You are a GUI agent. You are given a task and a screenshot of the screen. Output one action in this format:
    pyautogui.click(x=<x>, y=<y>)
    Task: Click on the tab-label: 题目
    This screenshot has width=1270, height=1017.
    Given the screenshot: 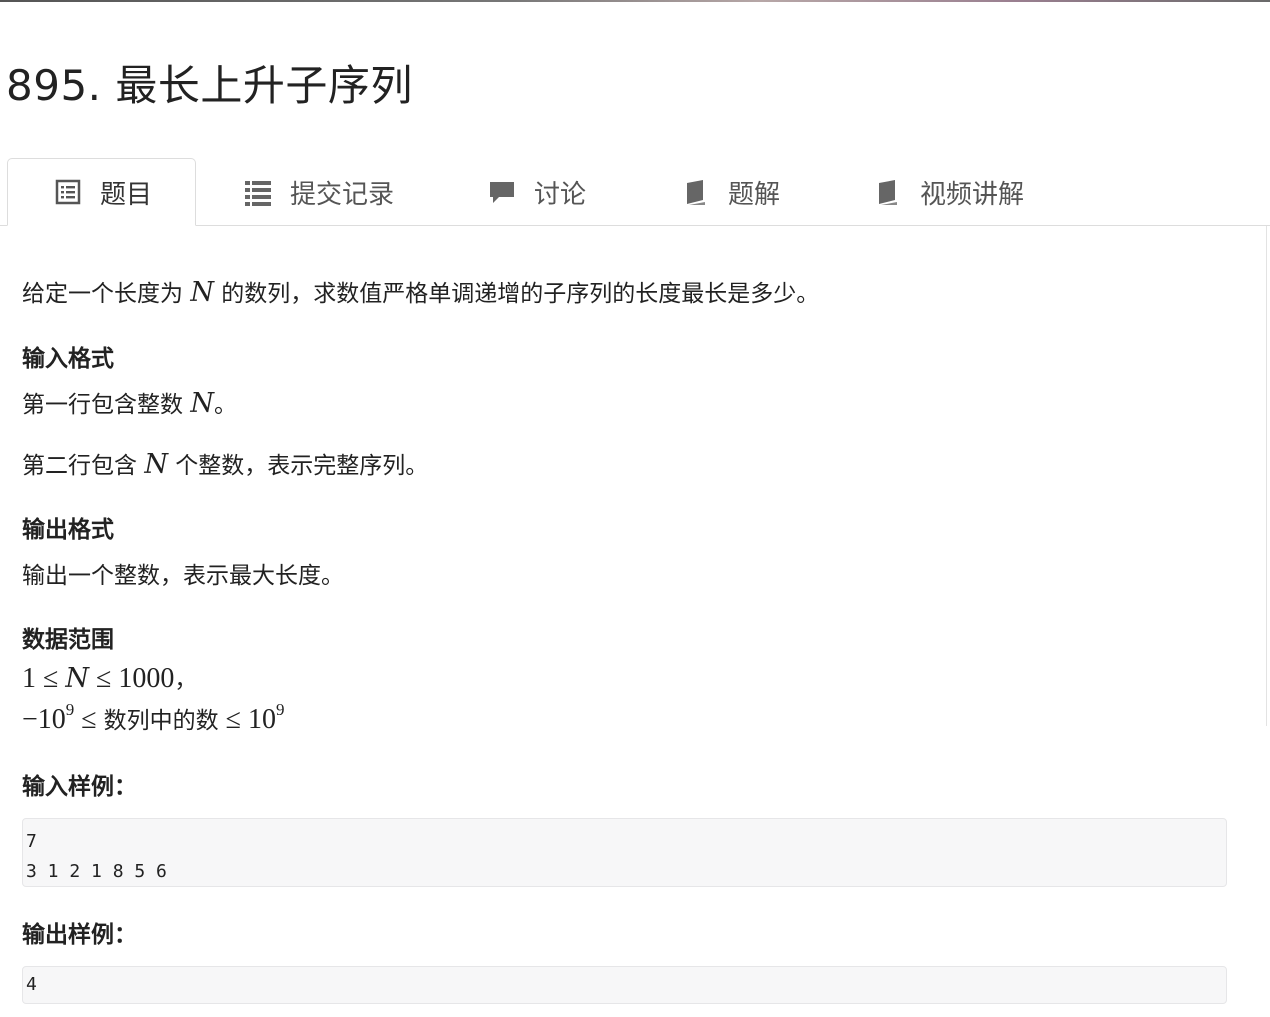 What is the action you would take?
    pyautogui.click(x=126, y=194)
    